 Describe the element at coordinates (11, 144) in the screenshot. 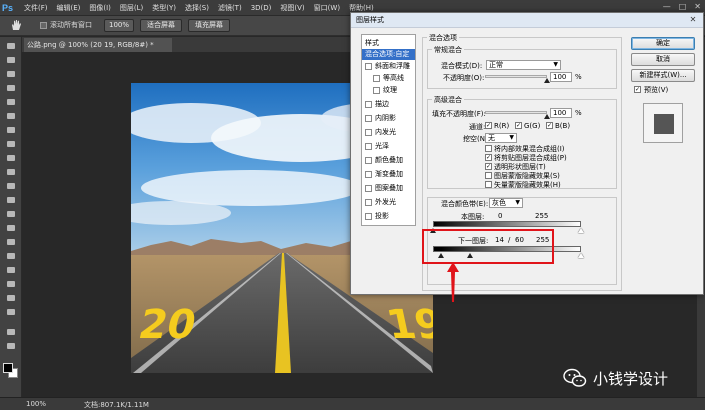

I see `brush-tool-icon` at that location.